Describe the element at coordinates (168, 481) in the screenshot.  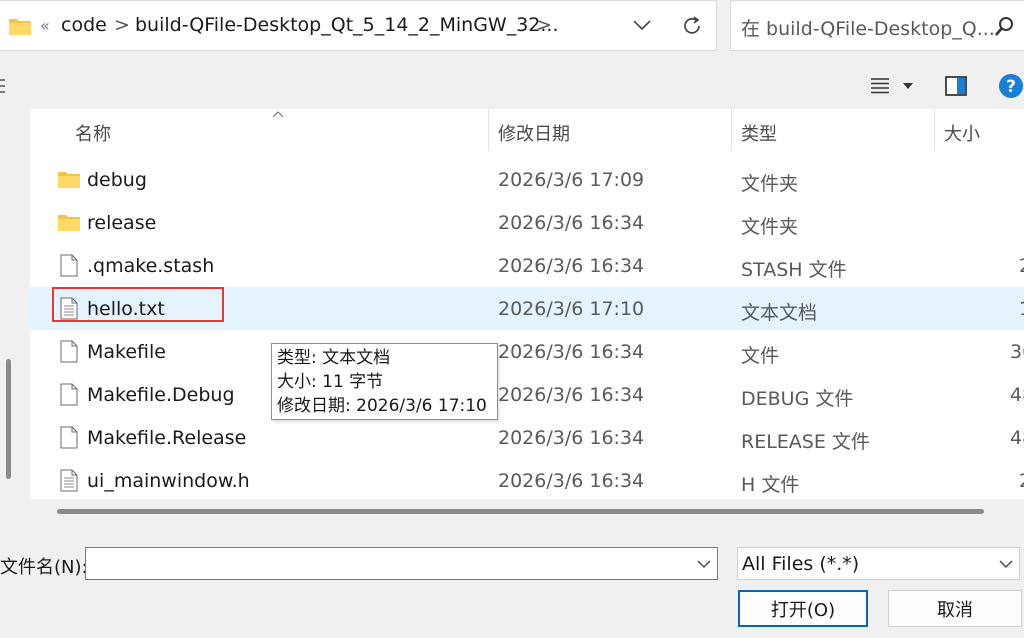
I see `file-name: ui_mainwindow.h` at that location.